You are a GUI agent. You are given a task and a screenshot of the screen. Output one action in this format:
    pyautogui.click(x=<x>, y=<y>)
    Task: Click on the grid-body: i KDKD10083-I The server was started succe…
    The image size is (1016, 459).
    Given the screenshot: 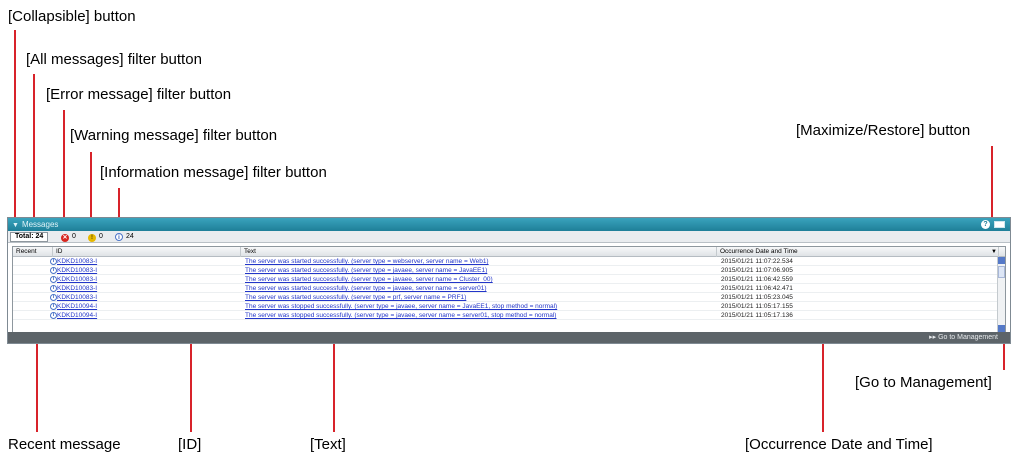 What is the action you would take?
    pyautogui.click(x=509, y=288)
    